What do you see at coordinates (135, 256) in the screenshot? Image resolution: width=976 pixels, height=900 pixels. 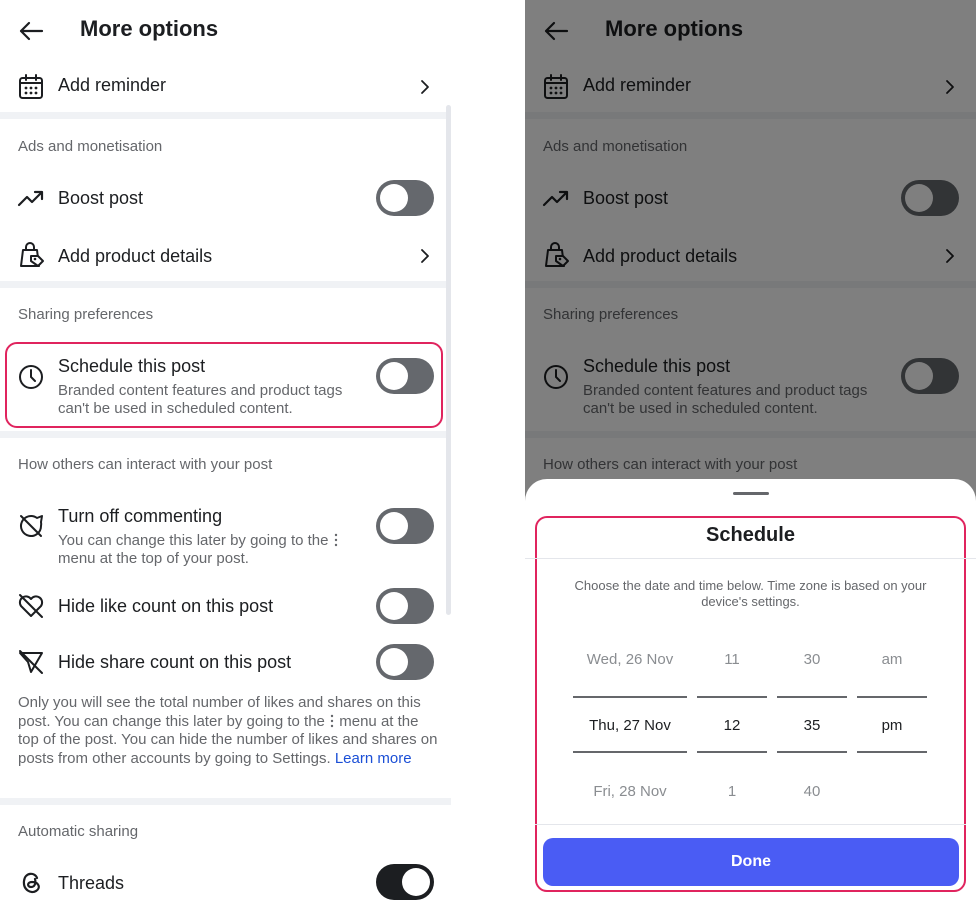 I see `add-product-details-label: Add product details` at bounding box center [135, 256].